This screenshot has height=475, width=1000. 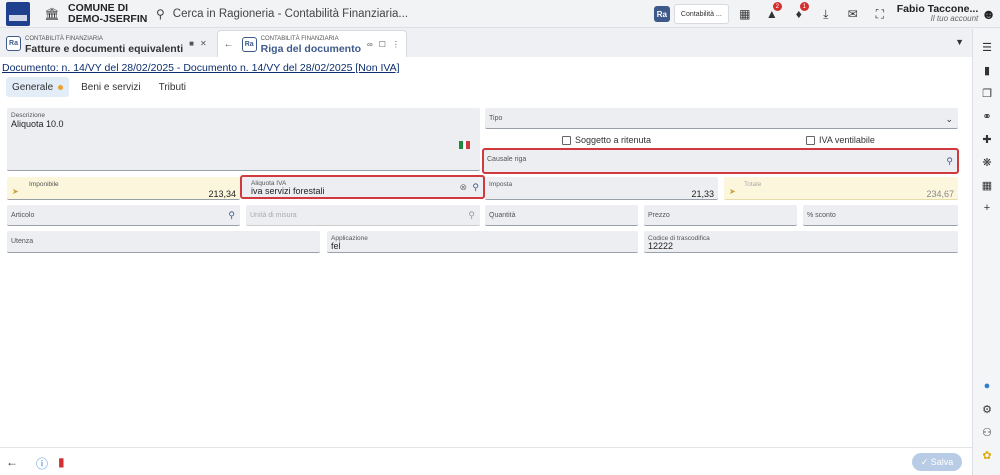 I want to click on org-line1: COMUNE DI, so click(x=98, y=7).